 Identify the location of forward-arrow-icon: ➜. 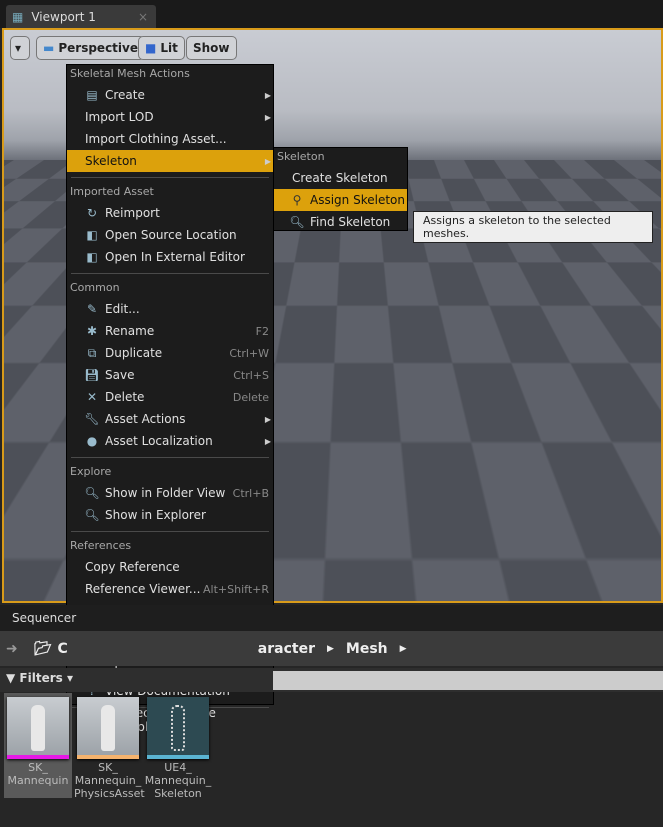
(12, 649).